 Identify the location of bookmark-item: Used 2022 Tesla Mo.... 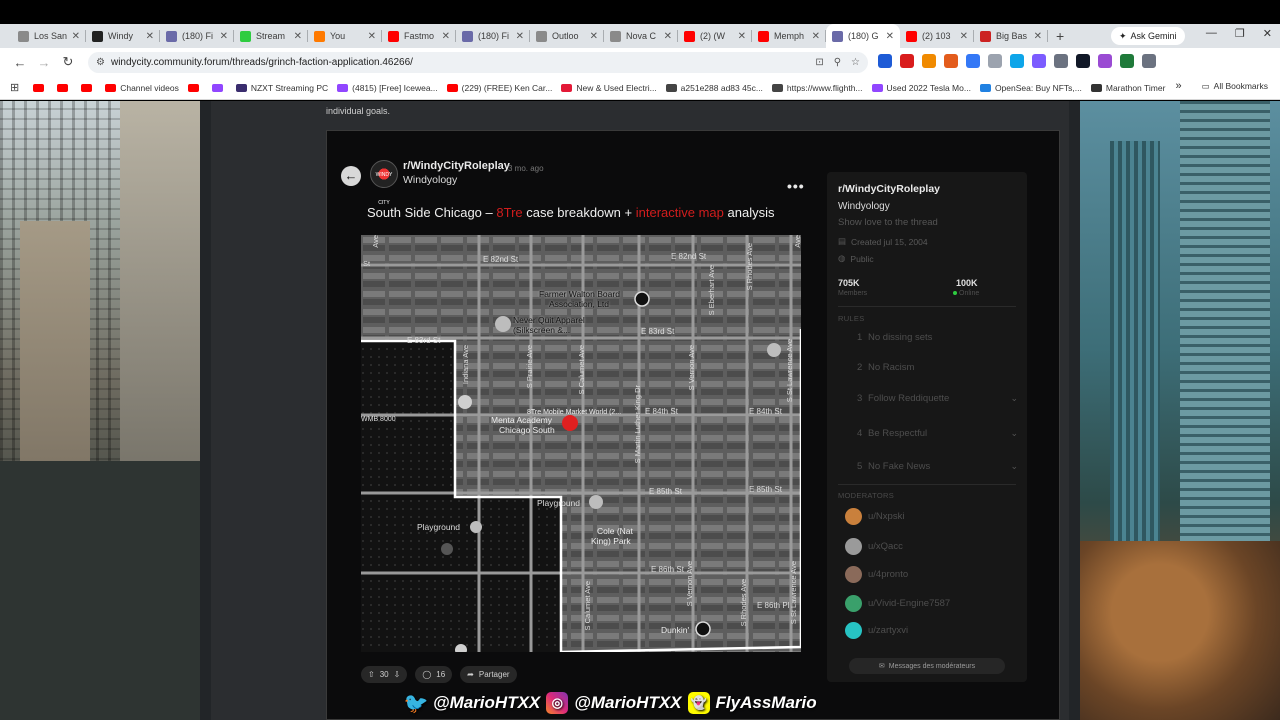
(921, 88).